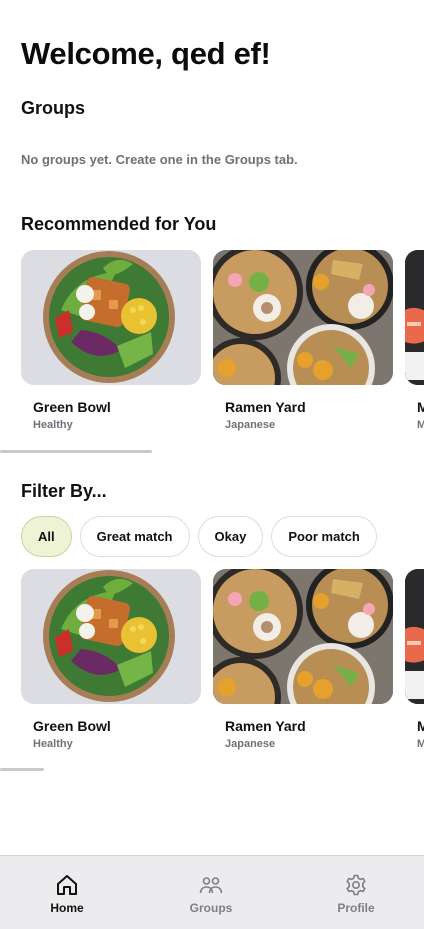 The image size is (424, 929). I want to click on filter-chip-great-match: Great match, so click(134, 536).